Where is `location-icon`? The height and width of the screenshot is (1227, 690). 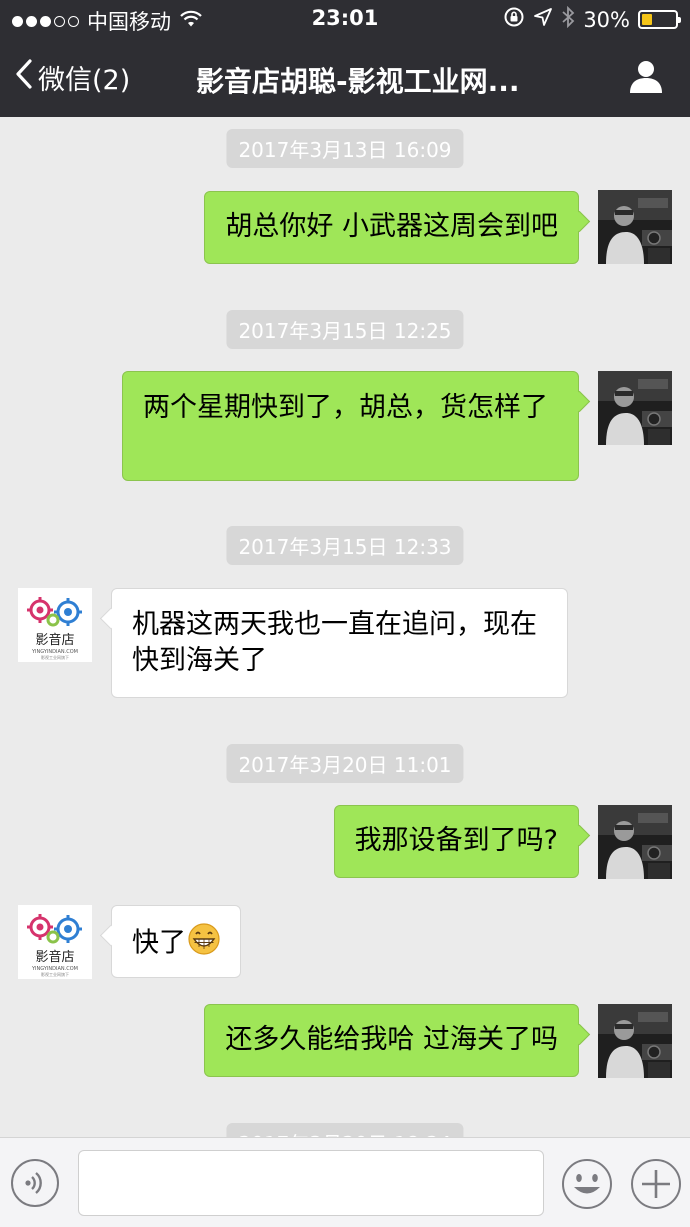 location-icon is located at coordinates (543, 19).